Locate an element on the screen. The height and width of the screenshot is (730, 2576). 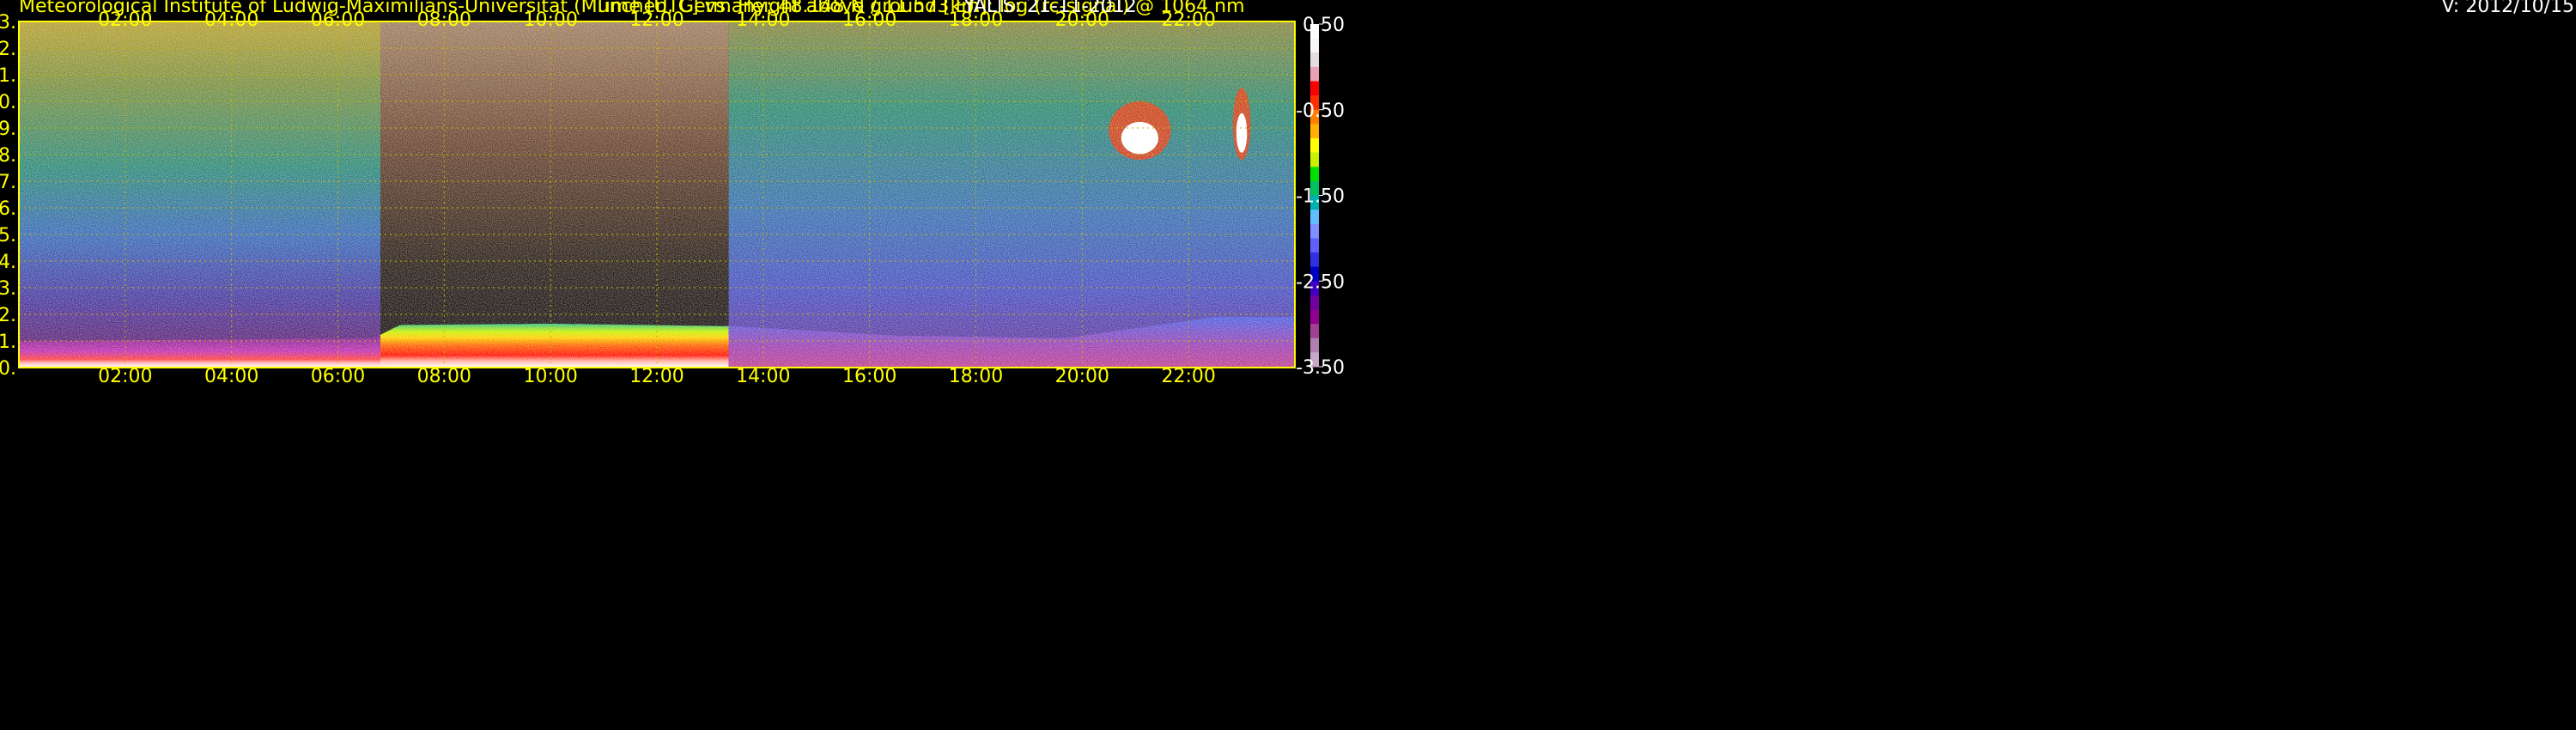
y-tick-5: 5. is located at coordinates (8, 235).